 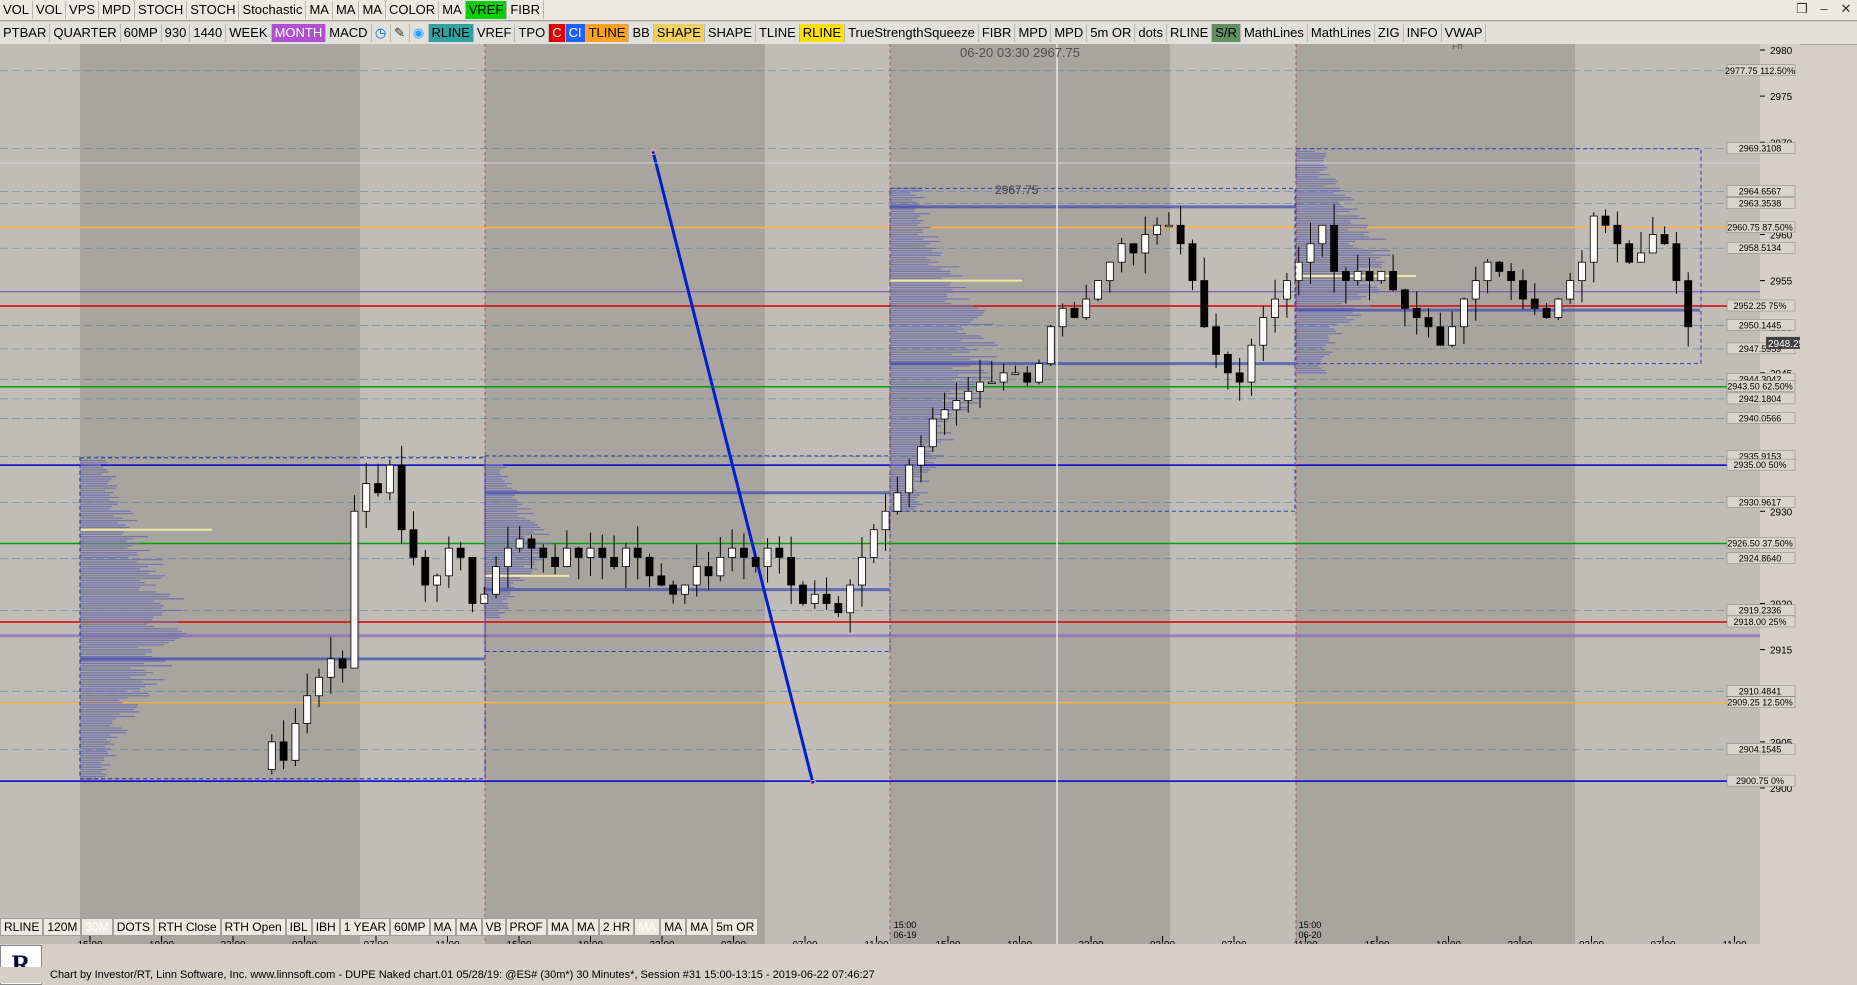 I want to click on toolbar2-button-23: 5m OR, so click(x=1111, y=33).